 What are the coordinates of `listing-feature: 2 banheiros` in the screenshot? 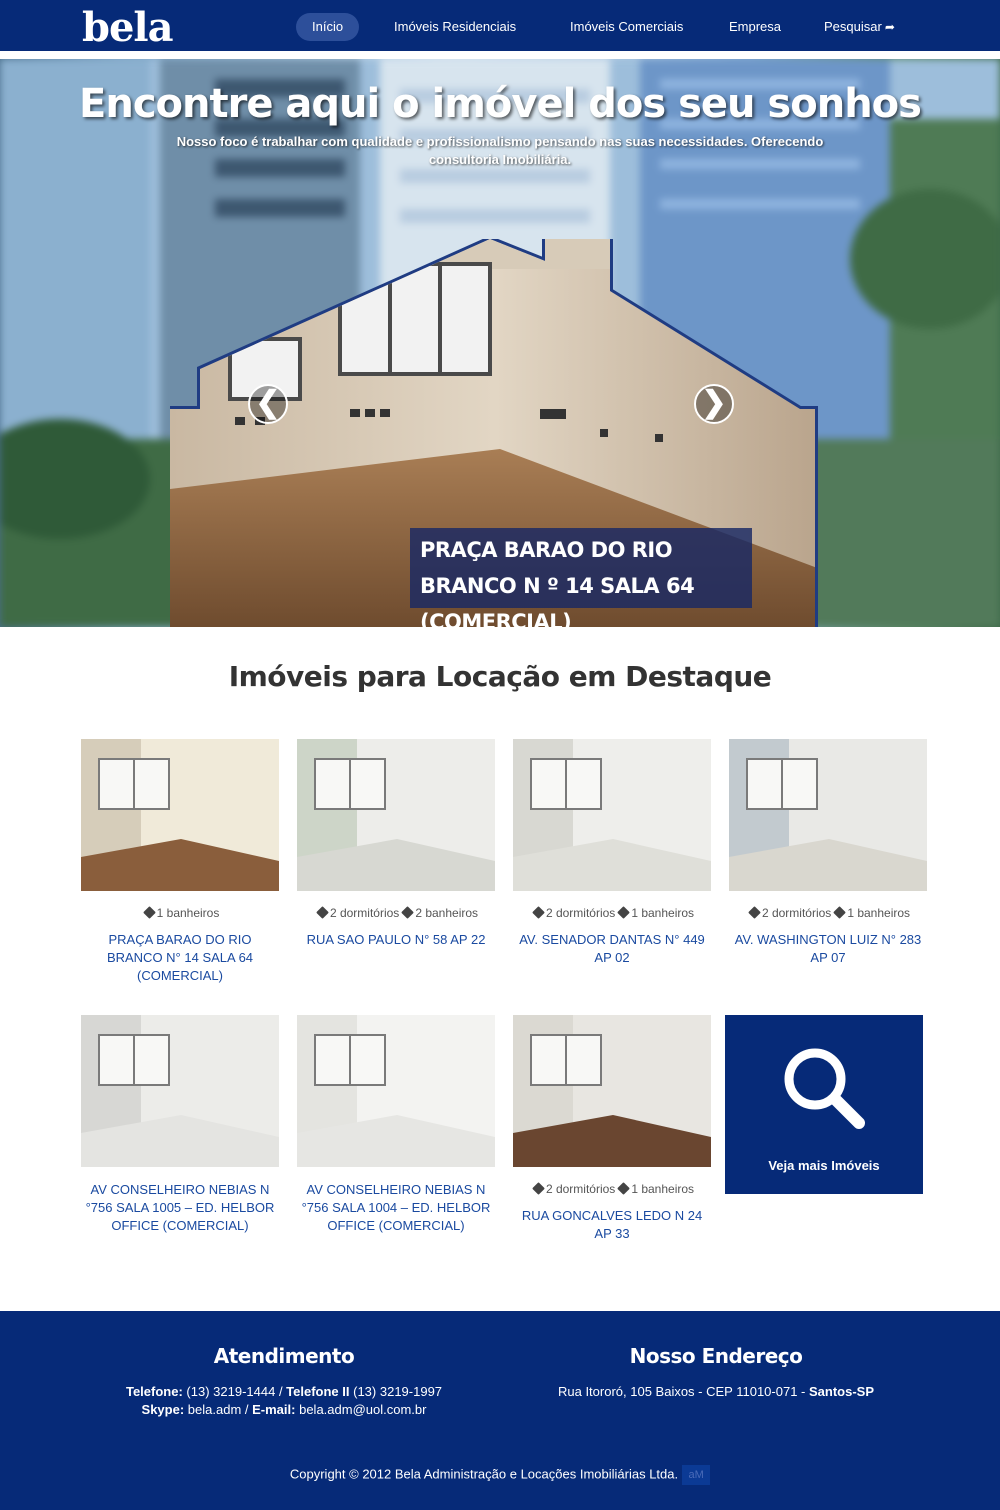 It's located at (447, 913).